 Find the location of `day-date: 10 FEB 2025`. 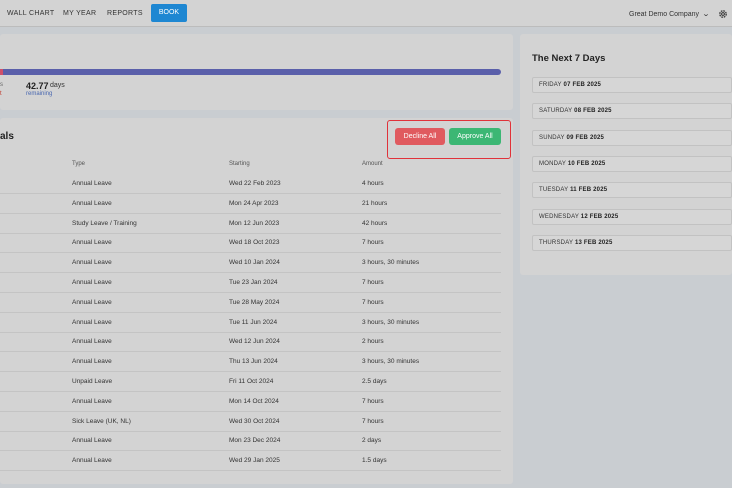

day-date: 10 FEB 2025 is located at coordinates (586, 163).